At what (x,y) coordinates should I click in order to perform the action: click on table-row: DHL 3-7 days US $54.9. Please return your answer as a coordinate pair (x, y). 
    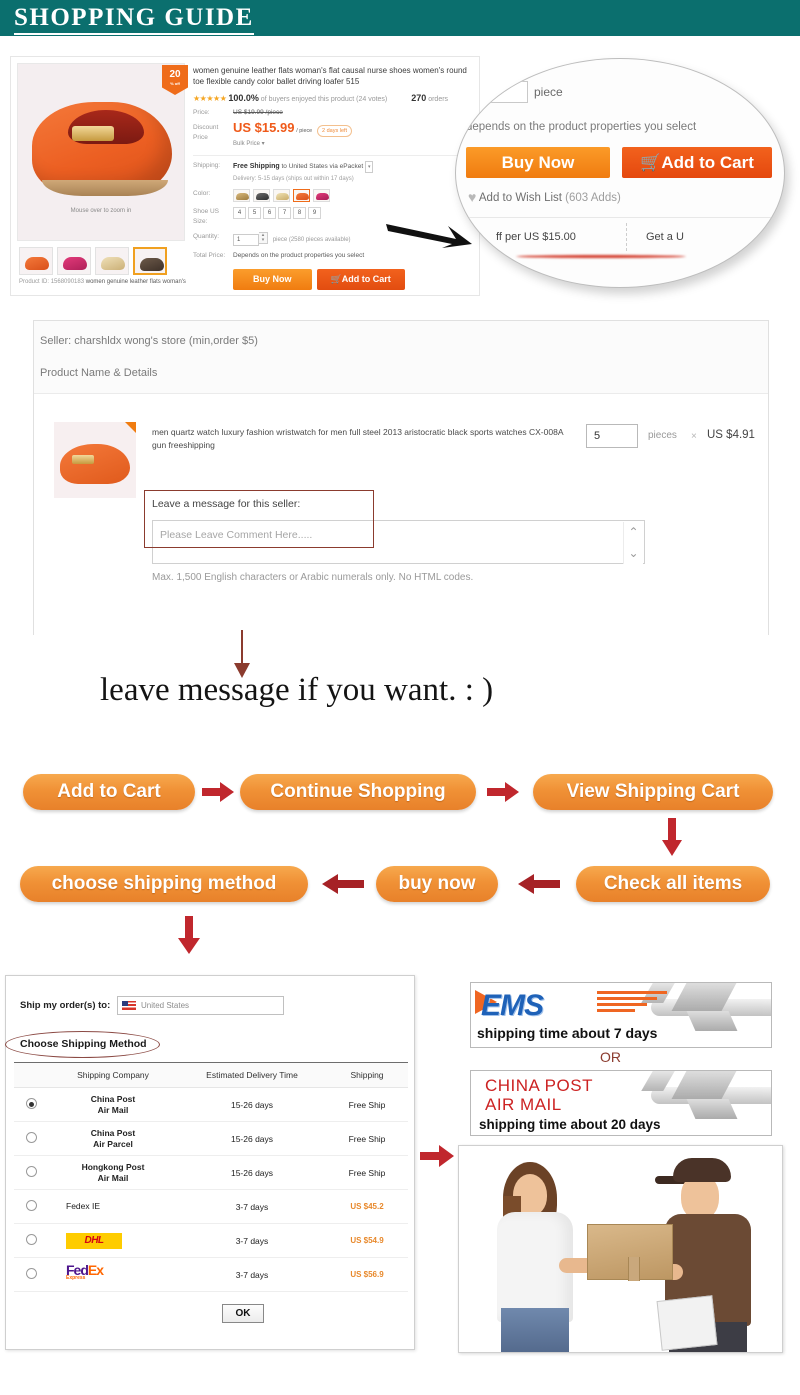
    Looking at the image, I should click on (211, 1241).